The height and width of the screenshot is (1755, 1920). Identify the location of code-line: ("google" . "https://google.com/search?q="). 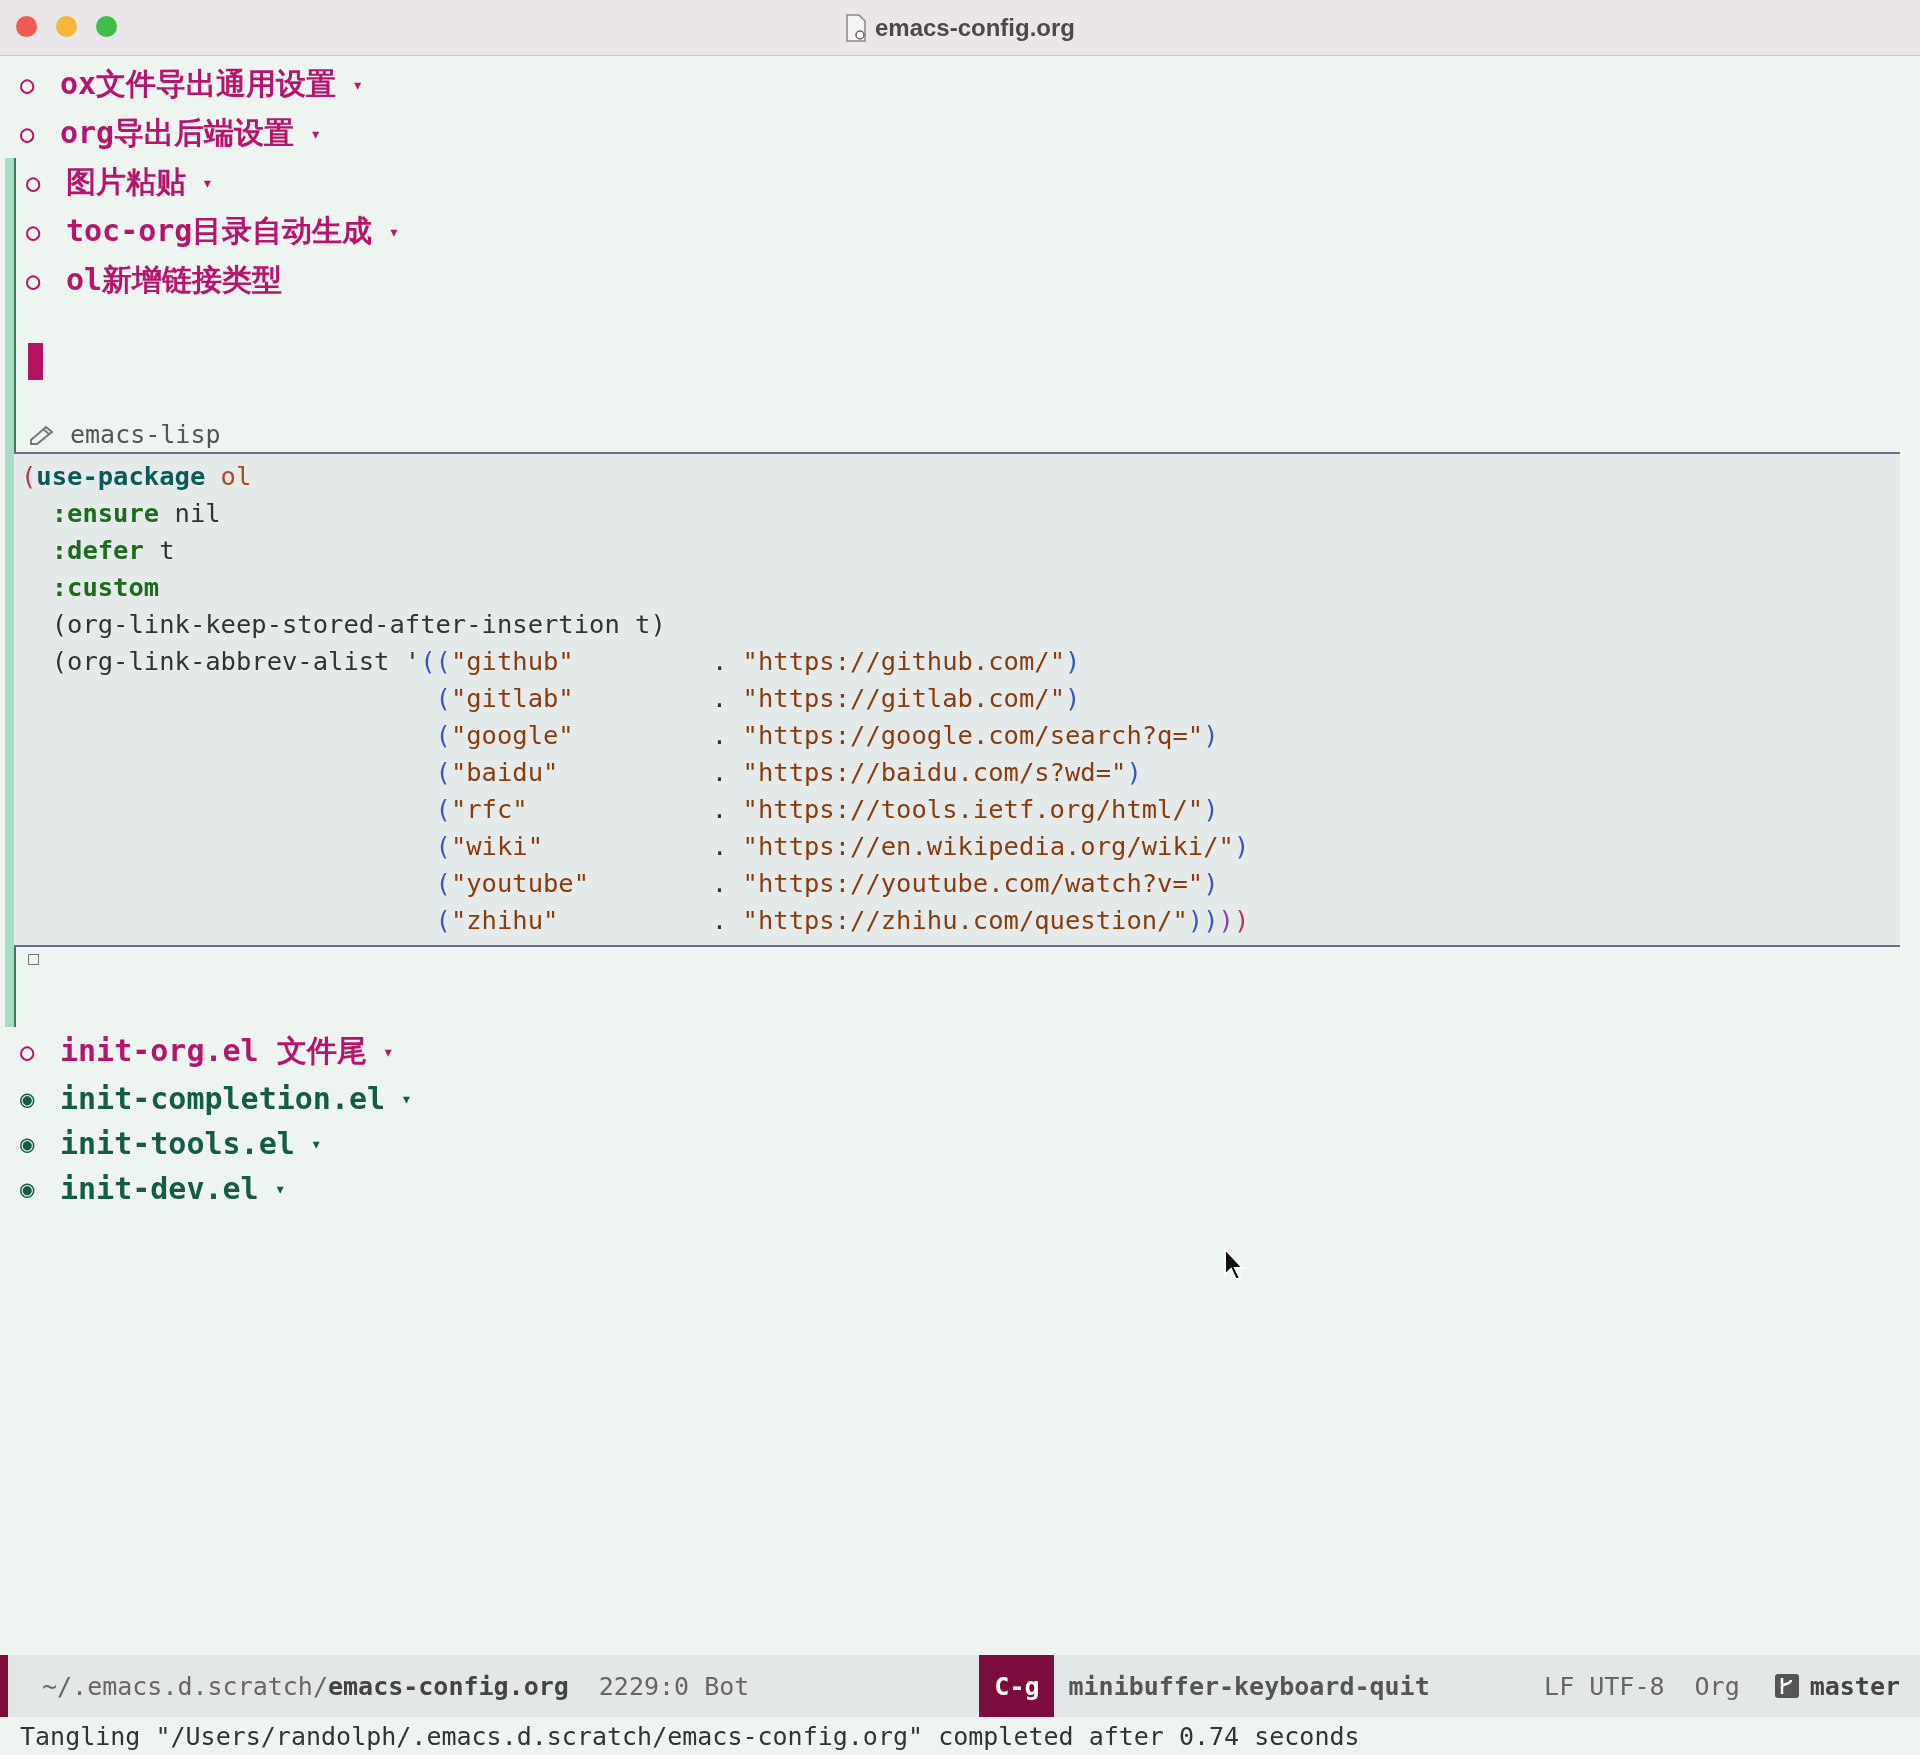
(827, 735).